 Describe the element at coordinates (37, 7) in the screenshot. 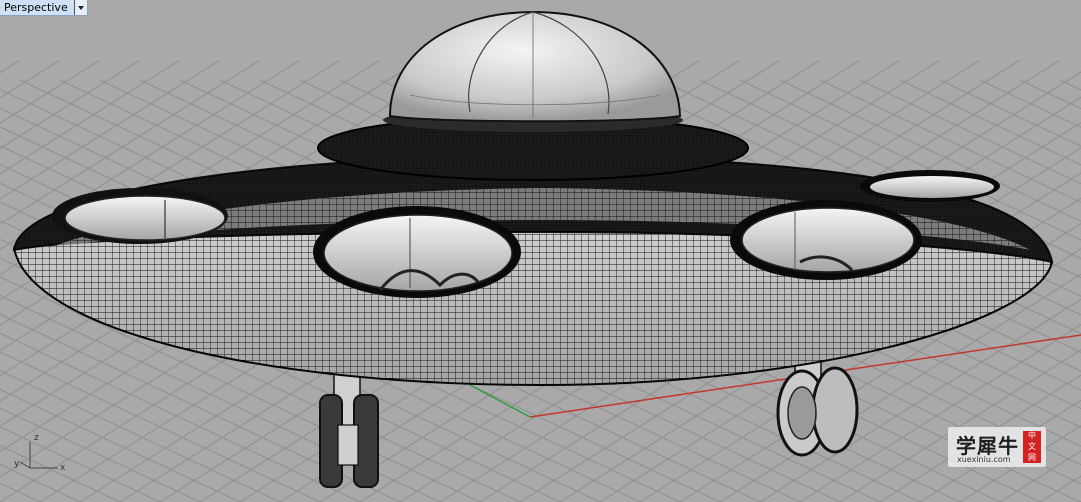

I see `viewport-title: Perspective` at that location.